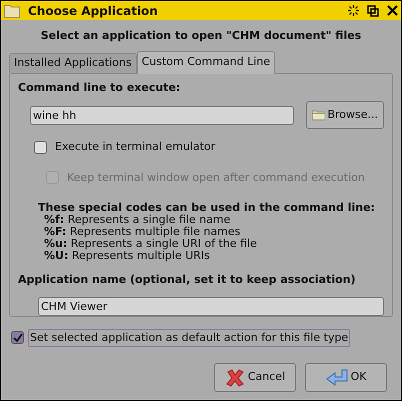  Describe the element at coordinates (100, 88) in the screenshot. I see `field-label: Command line to execute:` at that location.